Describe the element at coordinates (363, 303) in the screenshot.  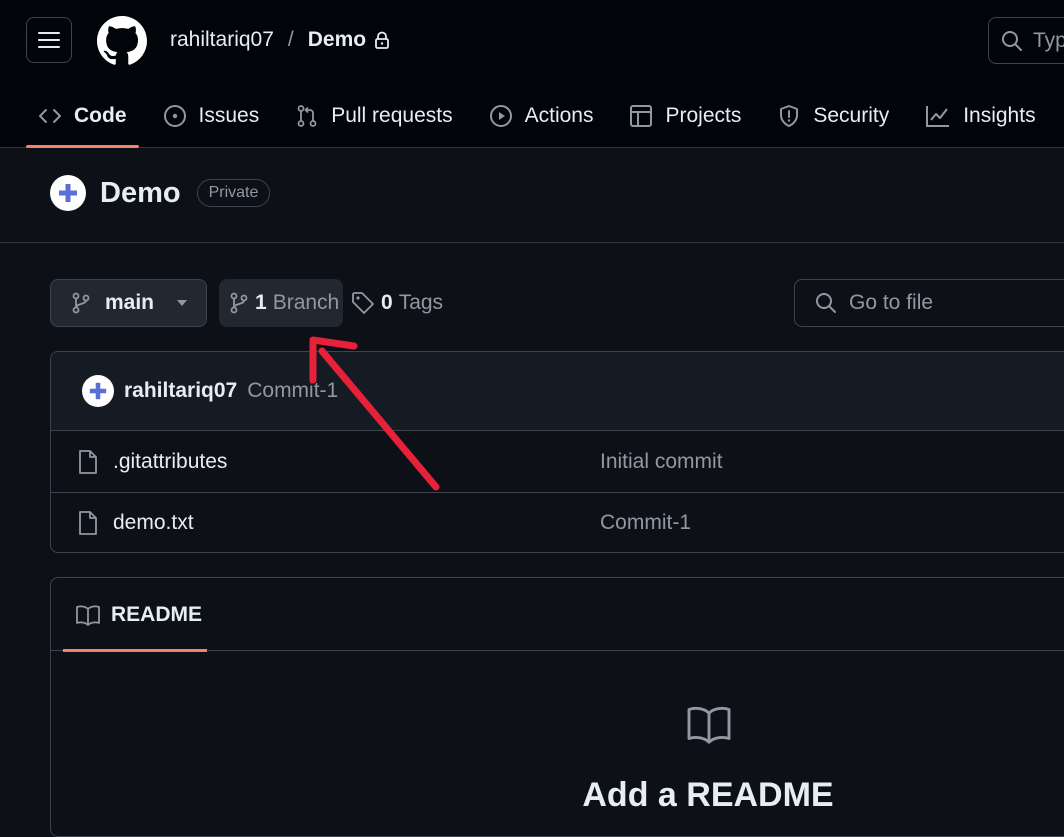
I see `tag-icon` at that location.